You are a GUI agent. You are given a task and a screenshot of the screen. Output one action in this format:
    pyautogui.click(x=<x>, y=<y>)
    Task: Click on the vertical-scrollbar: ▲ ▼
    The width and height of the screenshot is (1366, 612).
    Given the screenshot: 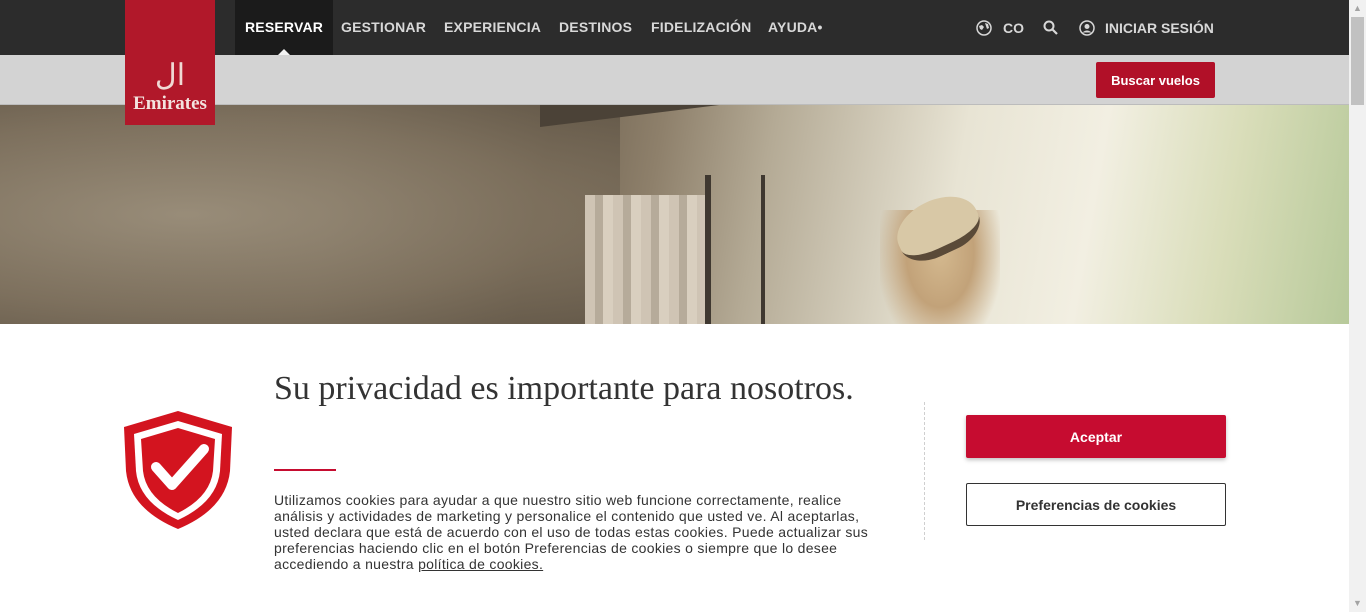 What is the action you would take?
    pyautogui.click(x=1357, y=306)
    